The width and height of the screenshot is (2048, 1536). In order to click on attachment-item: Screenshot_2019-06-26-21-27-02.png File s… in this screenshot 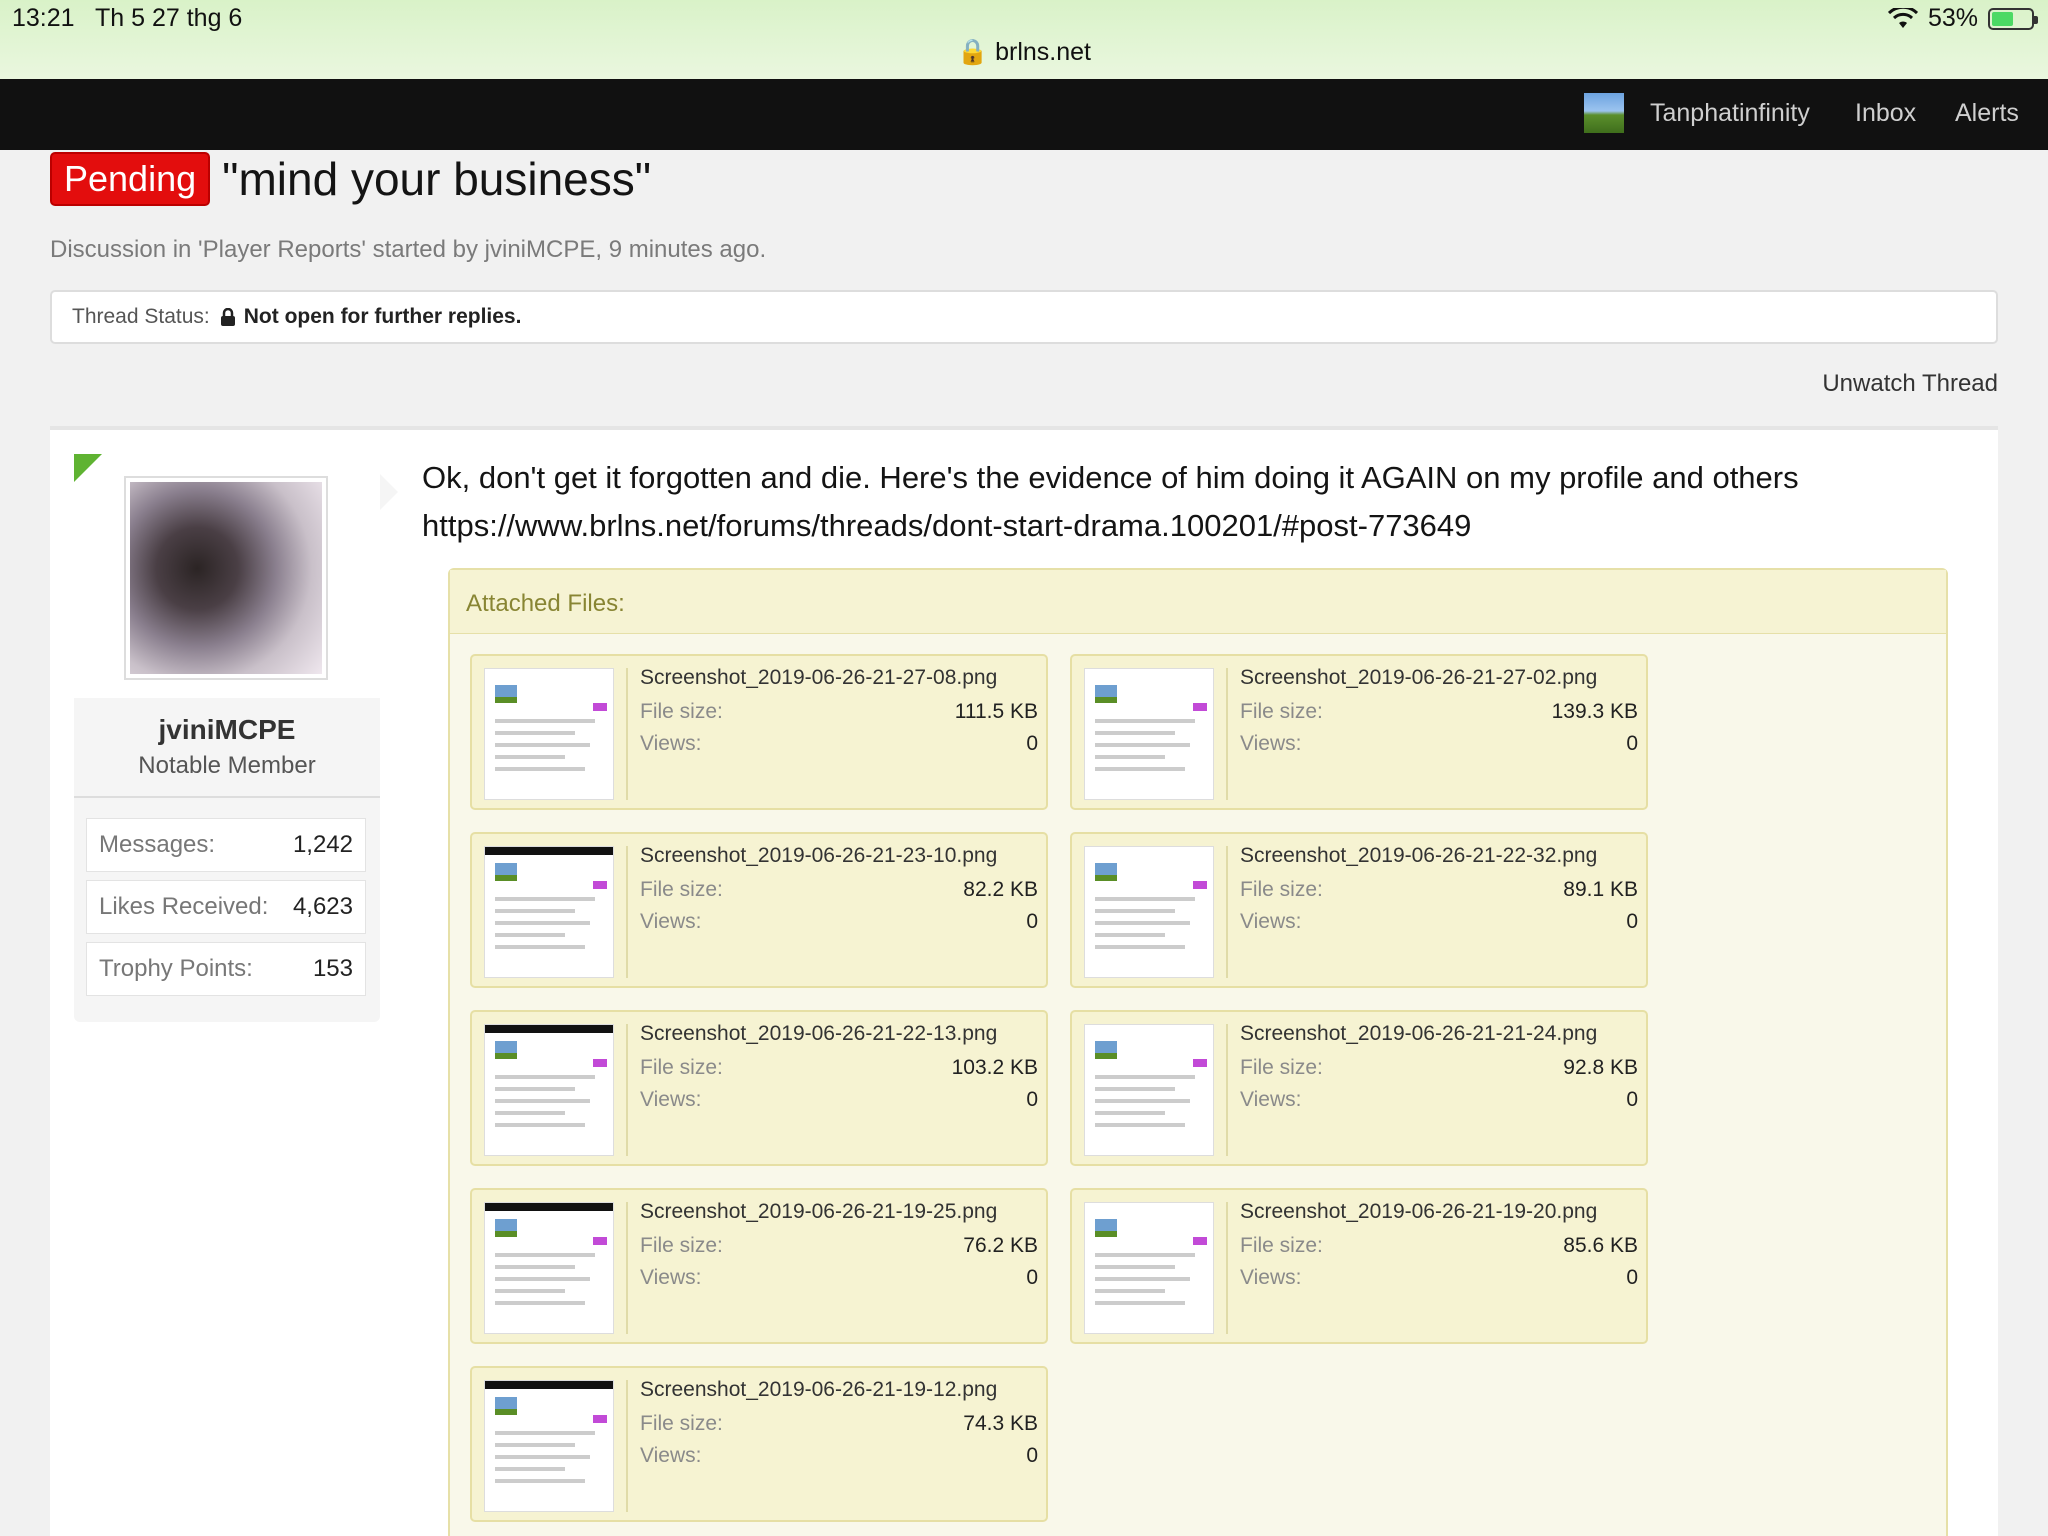, I will do `click(1359, 732)`.